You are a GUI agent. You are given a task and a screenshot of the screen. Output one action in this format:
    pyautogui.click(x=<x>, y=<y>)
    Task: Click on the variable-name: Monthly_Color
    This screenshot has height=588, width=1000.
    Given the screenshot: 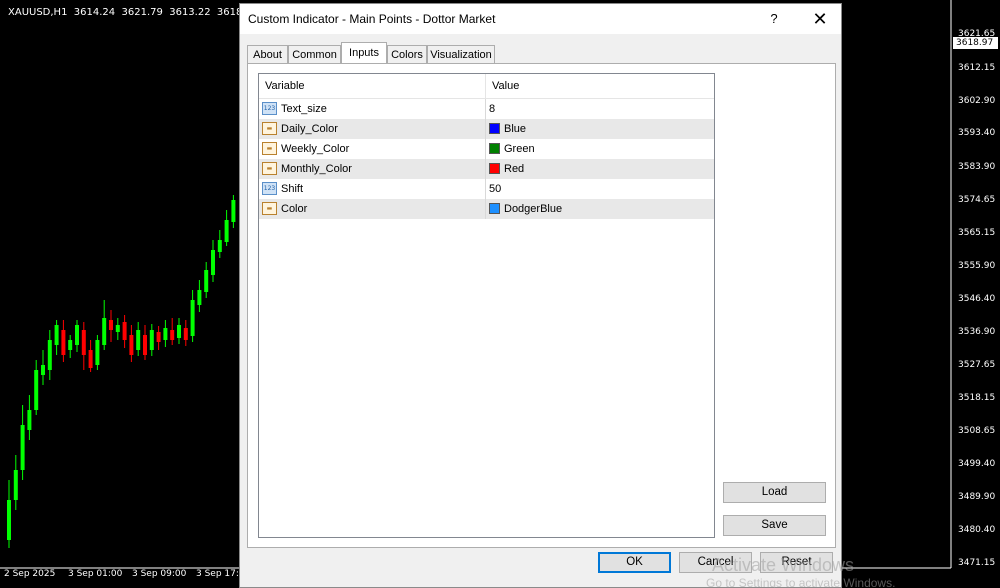 What is the action you would take?
    pyautogui.click(x=316, y=169)
    